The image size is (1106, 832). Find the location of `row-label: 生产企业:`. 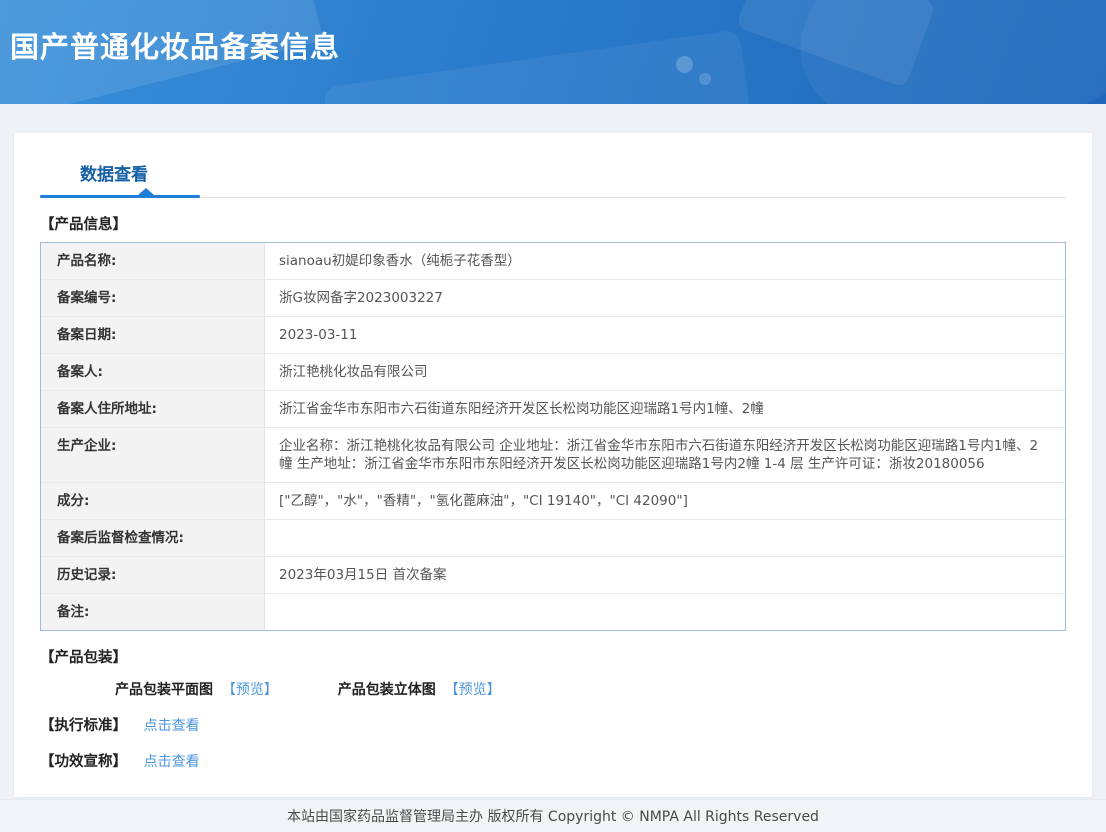

row-label: 生产企业: is located at coordinates (153, 455).